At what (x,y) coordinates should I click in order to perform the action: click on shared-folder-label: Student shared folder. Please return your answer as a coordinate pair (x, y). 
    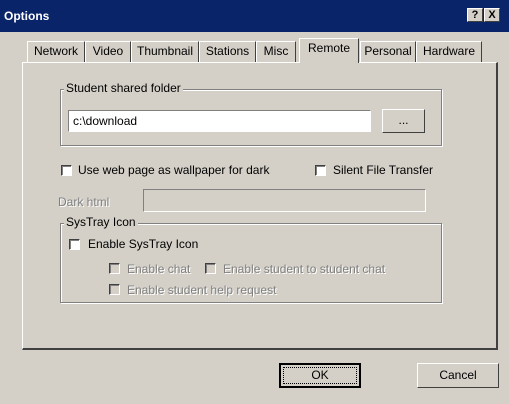
    Looking at the image, I should click on (123, 88).